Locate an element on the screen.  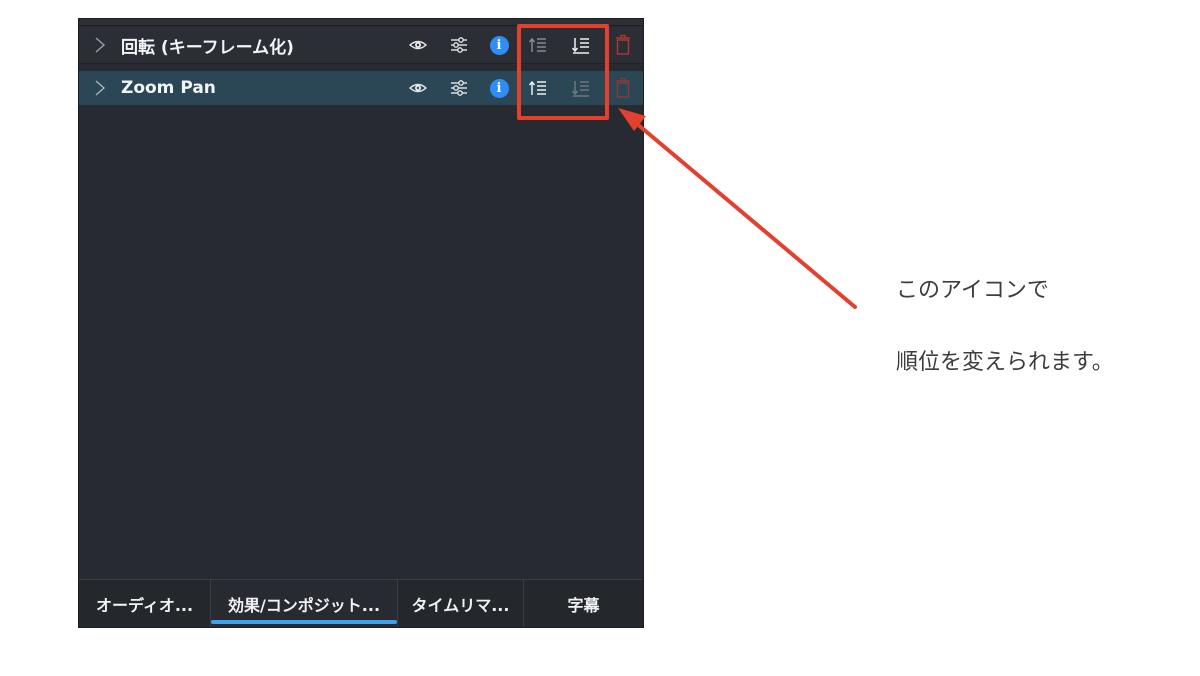
annotation-caption-line1: このアイコンで is located at coordinates (972, 290).